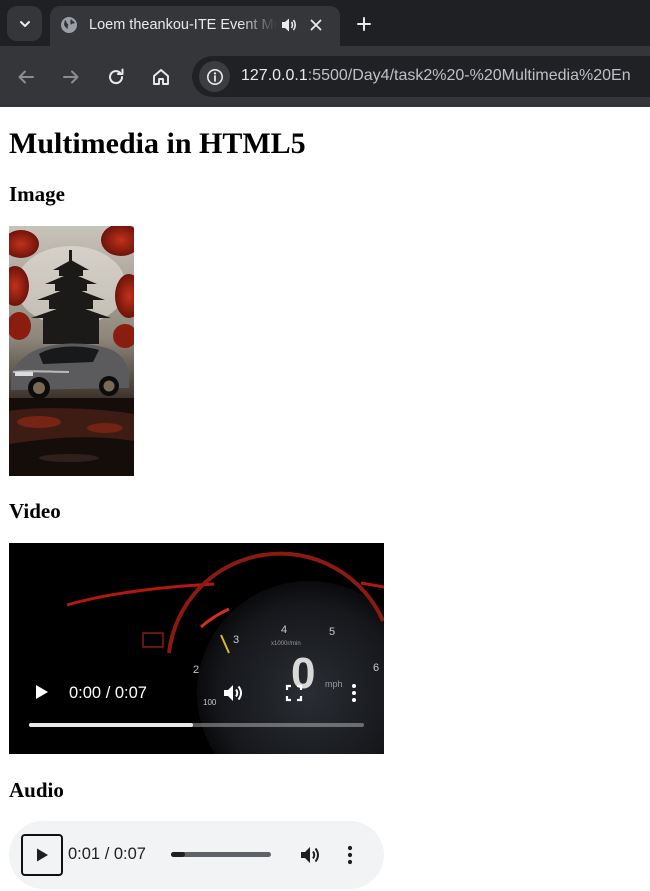 The width and height of the screenshot is (650, 891). Describe the element at coordinates (469, 75) in the screenshot. I see `url-path: :5500/Day4/task2%20-%20Multimedia%20En` at that location.